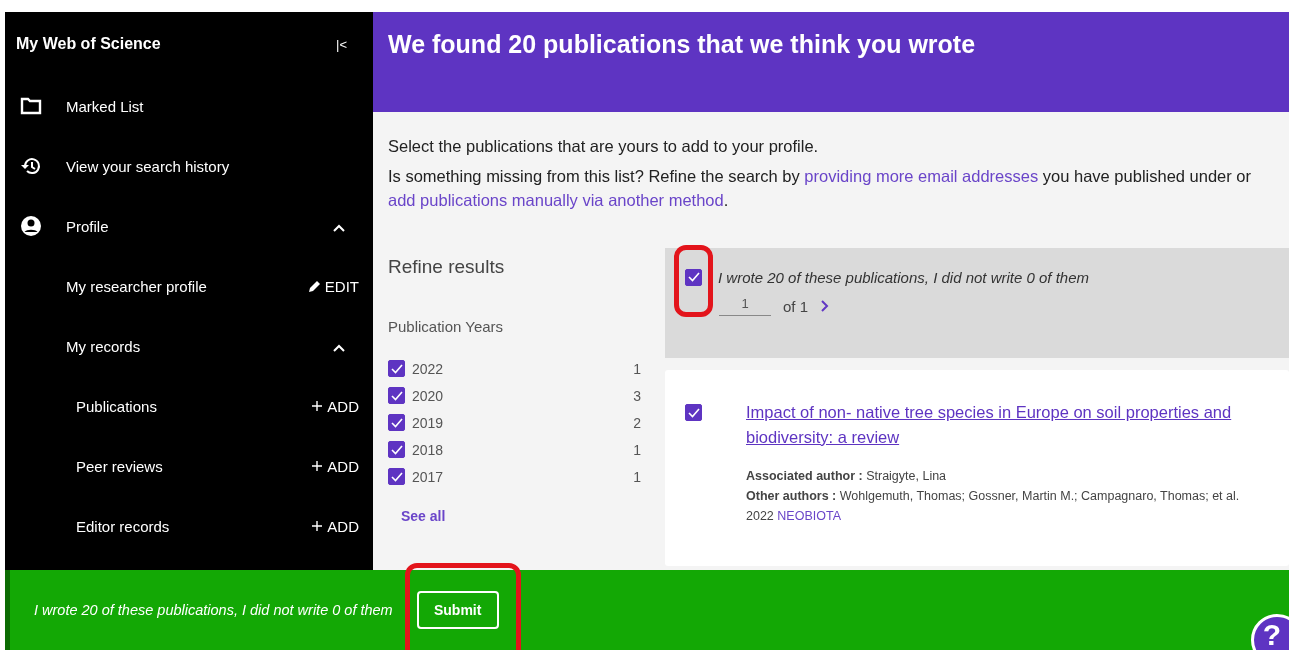 The image size is (1289, 650). What do you see at coordinates (993, 496) in the screenshot?
I see `other-authors: Other authors : Wohlgemuth, Thomas; Gossner, Martin M.; Campagnaro, Thomas; et al.` at bounding box center [993, 496].